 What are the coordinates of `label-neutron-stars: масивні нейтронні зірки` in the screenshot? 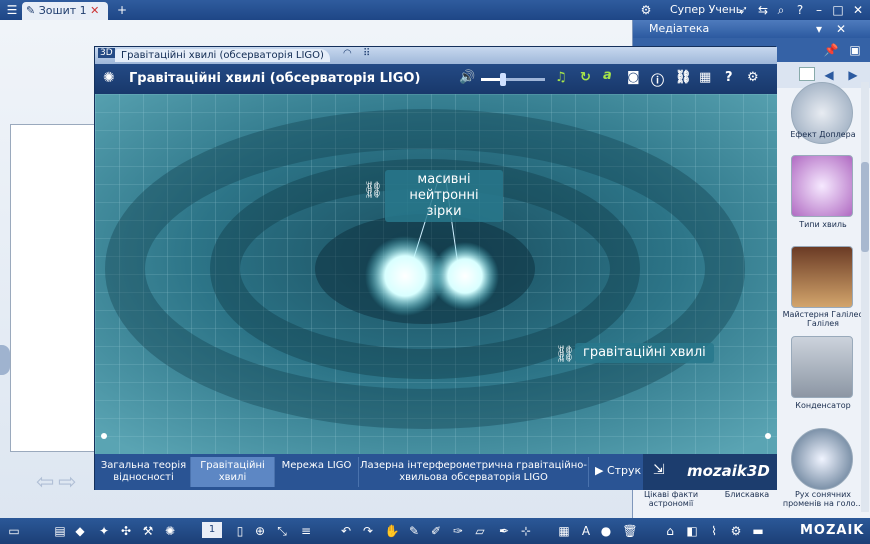 It's located at (444, 196).